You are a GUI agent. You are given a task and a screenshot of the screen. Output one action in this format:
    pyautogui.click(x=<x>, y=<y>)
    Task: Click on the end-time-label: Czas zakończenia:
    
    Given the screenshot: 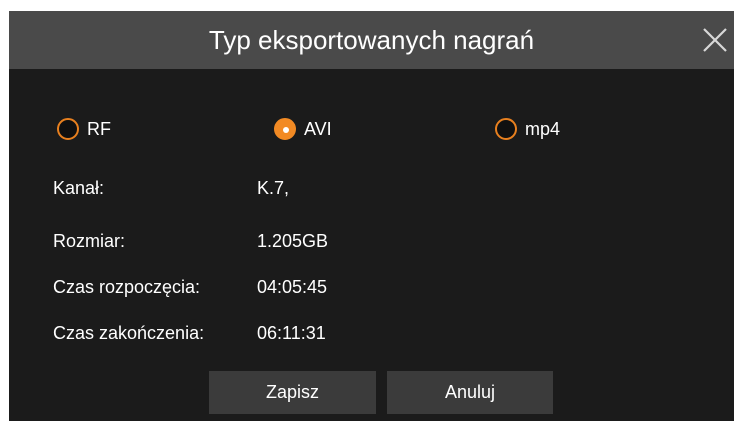 What is the action you would take?
    pyautogui.click(x=129, y=333)
    